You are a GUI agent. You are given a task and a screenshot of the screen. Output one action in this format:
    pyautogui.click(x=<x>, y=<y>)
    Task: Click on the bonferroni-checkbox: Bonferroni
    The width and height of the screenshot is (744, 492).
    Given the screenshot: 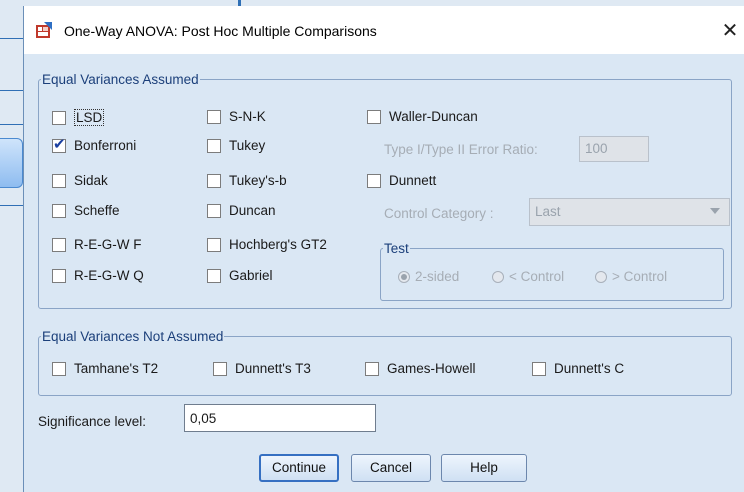 What is the action you would take?
    pyautogui.click(x=94, y=144)
    